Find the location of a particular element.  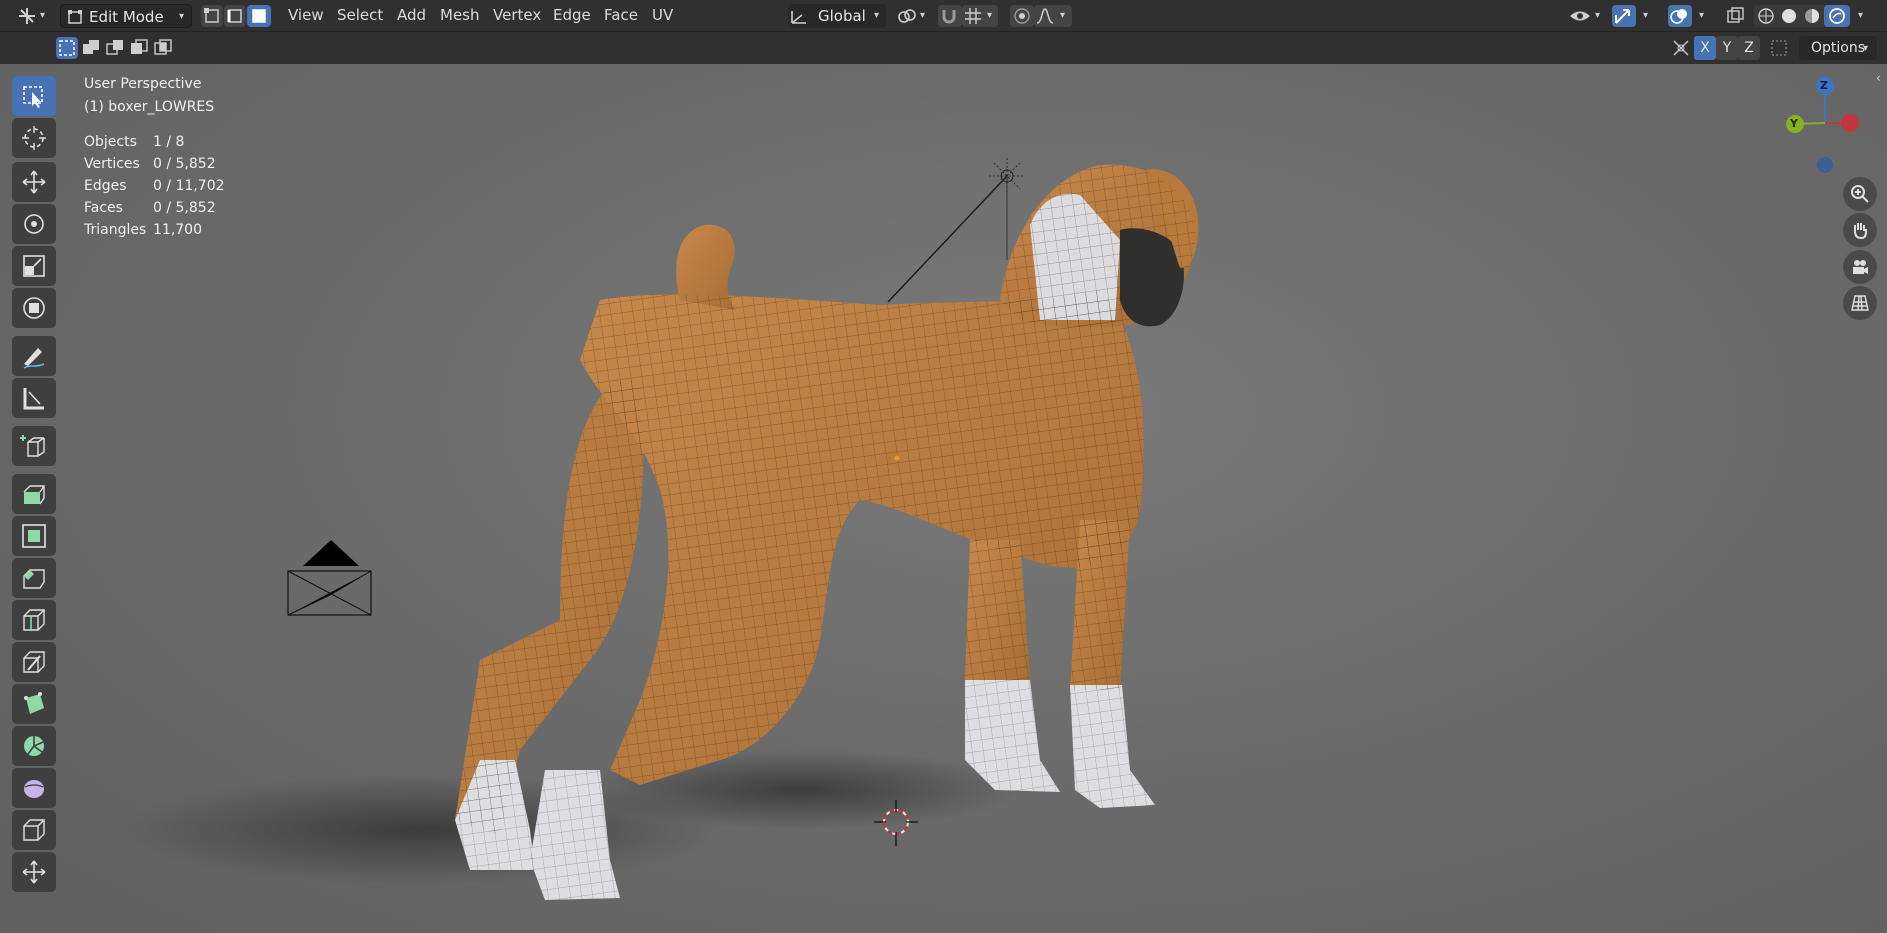

tool-cursor is located at coordinates (34, 138).